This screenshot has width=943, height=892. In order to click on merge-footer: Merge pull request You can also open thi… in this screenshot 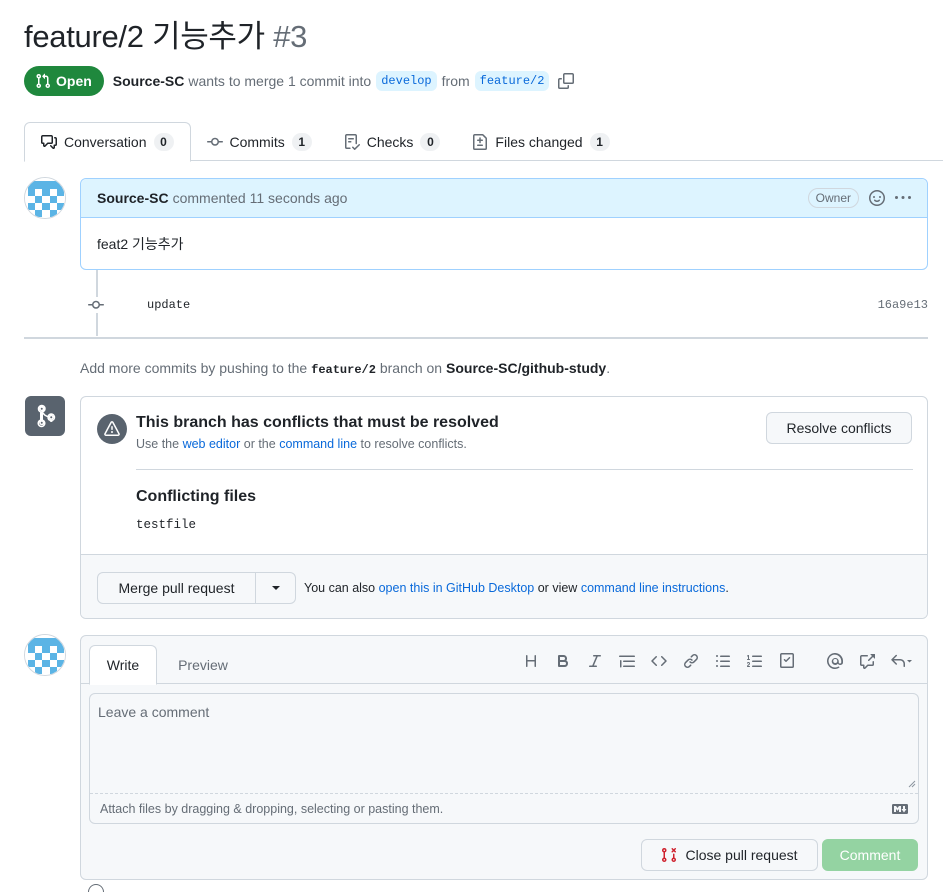, I will do `click(504, 586)`.